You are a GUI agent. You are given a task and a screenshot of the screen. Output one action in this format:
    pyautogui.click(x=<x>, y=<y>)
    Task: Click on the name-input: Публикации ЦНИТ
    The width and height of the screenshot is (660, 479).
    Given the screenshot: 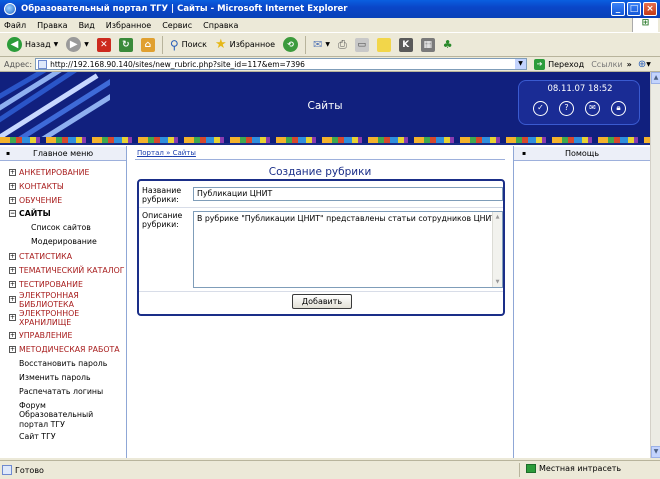 What is the action you would take?
    pyautogui.click(x=348, y=194)
    